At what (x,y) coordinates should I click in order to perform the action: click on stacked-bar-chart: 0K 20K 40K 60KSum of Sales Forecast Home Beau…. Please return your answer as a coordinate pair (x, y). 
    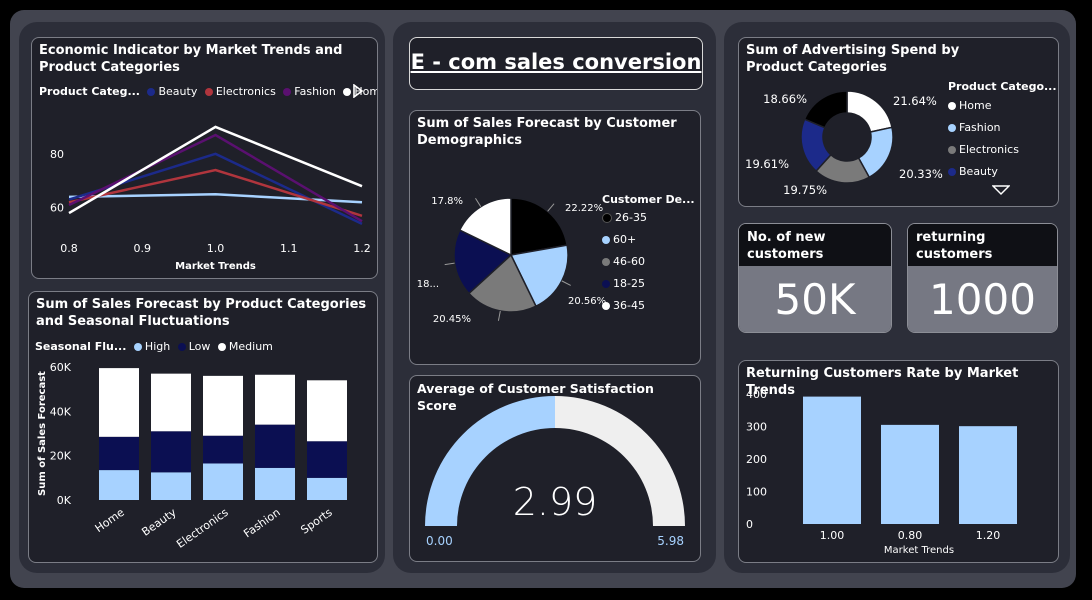
    Looking at the image, I should click on (192, 456).